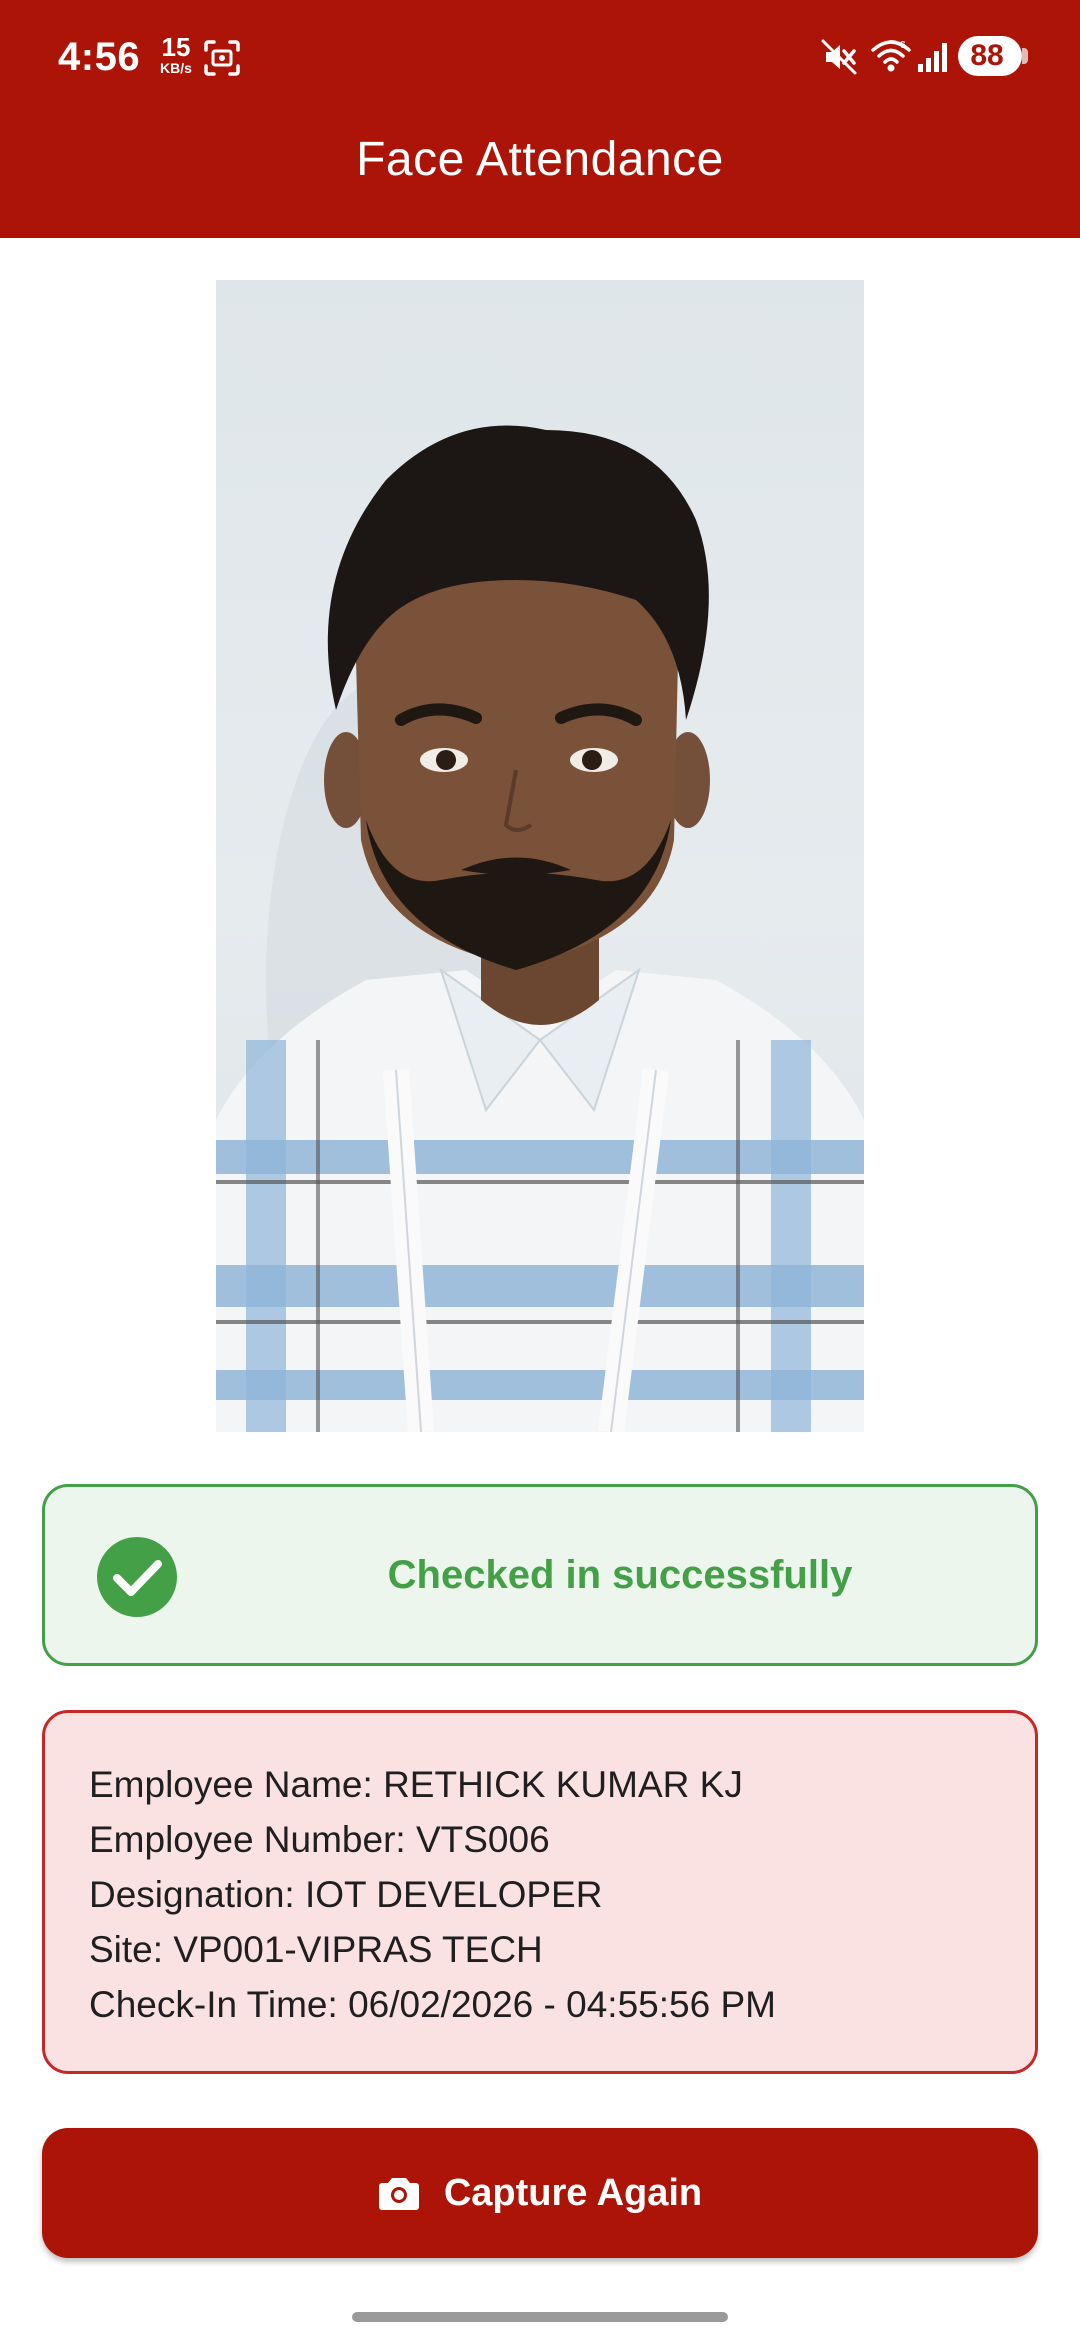  Describe the element at coordinates (176, 68) in the screenshot. I see `network-speed-unit: KB/s` at that location.